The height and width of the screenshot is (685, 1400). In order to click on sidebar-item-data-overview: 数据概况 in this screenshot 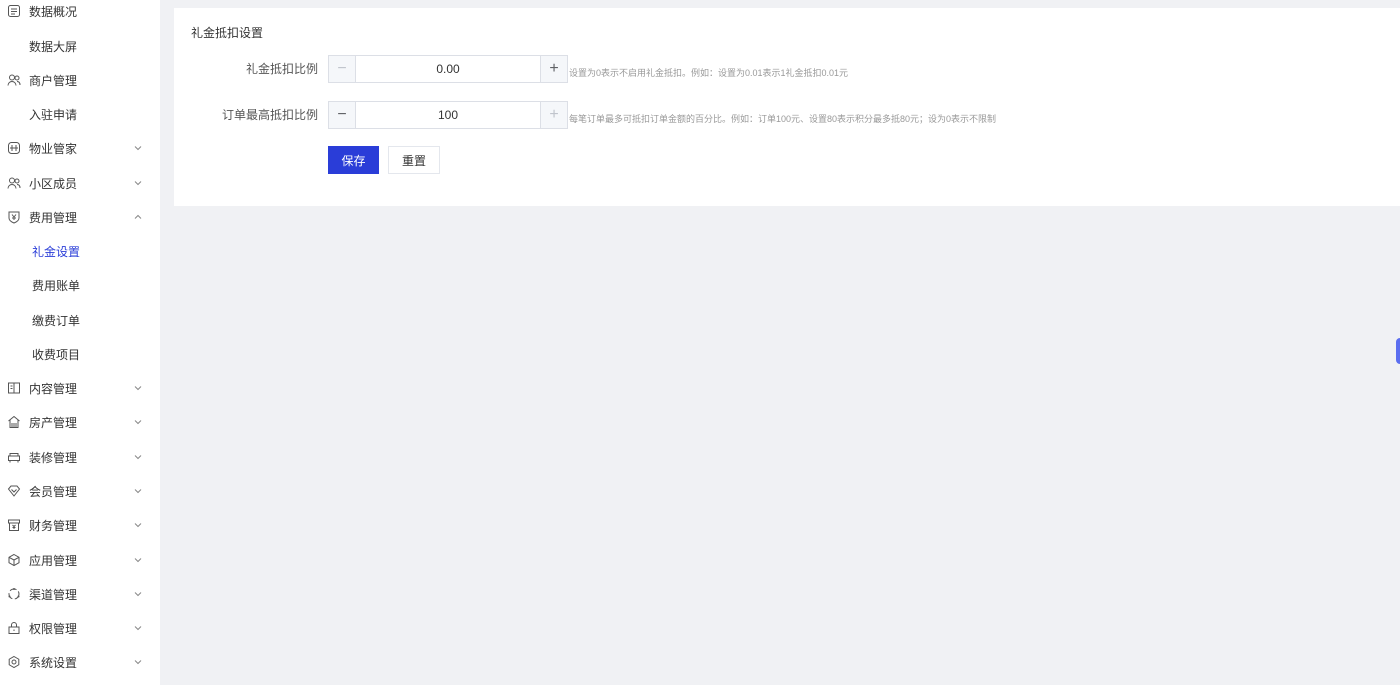, I will do `click(80, 14)`.